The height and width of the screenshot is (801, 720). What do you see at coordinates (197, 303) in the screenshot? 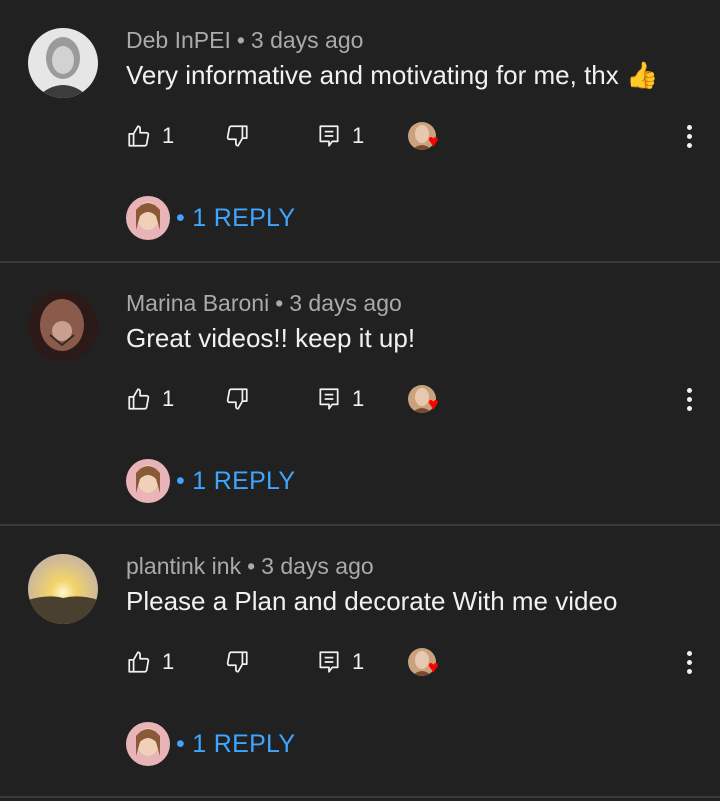
I see `author-name: Marina Baroni` at bounding box center [197, 303].